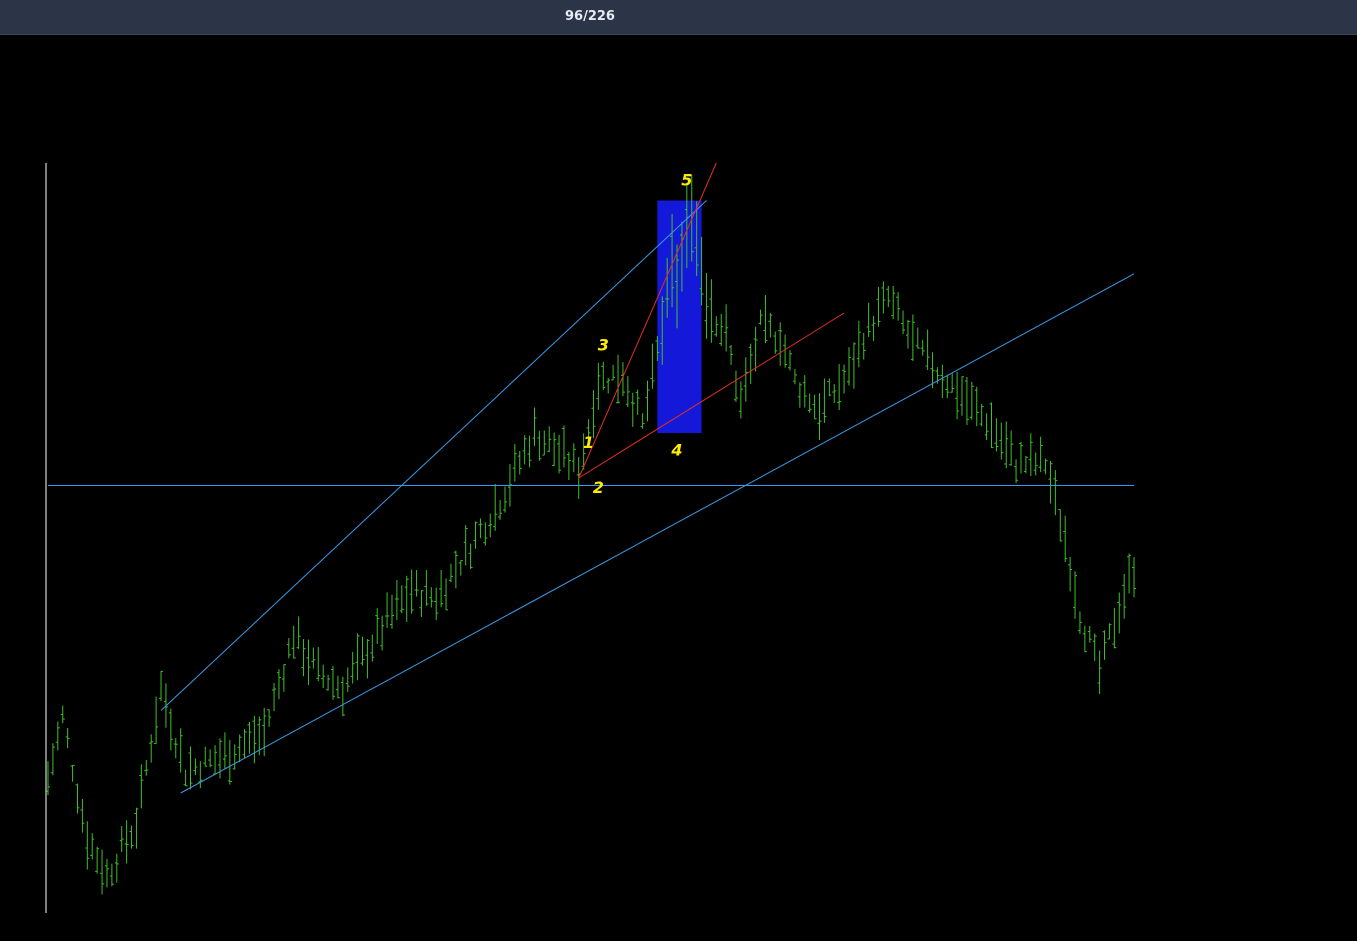 This screenshot has width=1357, height=941. Describe the element at coordinates (676, 450) in the screenshot. I see `wave-label-4: 4` at that location.